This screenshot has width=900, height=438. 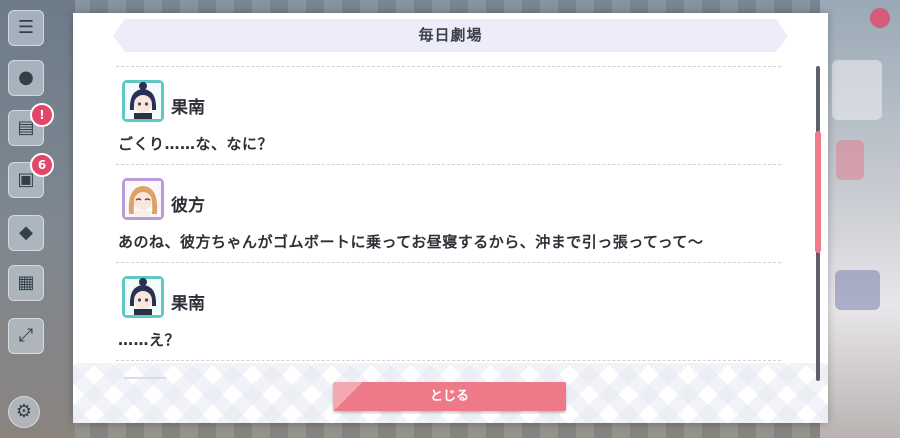 What do you see at coordinates (26, 78) in the screenshot?
I see `chat-icon: ●` at bounding box center [26, 78].